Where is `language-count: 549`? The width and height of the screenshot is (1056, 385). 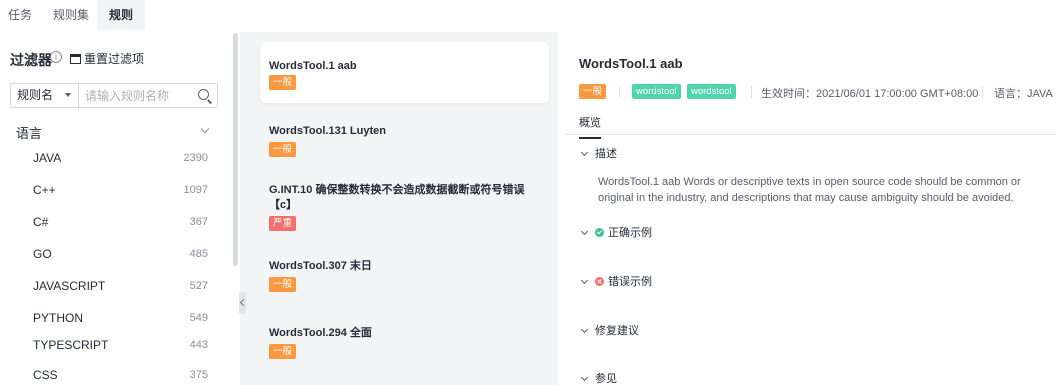 language-count: 549 is located at coordinates (198, 318).